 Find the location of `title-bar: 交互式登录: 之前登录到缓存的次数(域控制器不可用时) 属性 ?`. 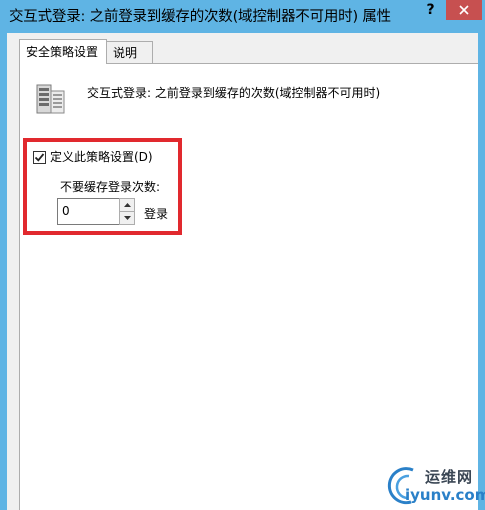

title-bar: 交互式登录: 之前登录到缓存的次数(域控制器不可用时) 属性 ? is located at coordinates (242, 16).